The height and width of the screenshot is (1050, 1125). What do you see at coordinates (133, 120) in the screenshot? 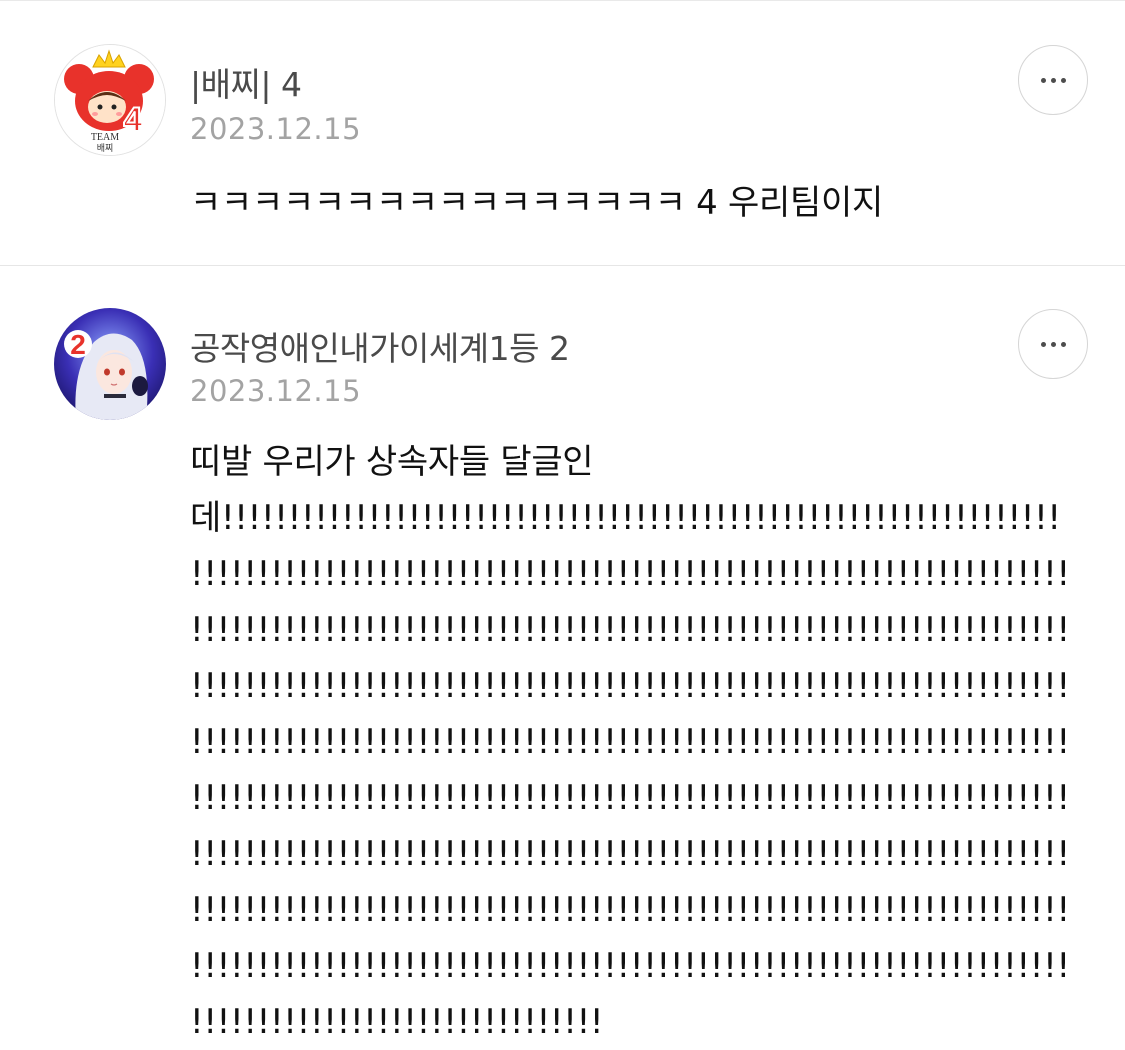
I see `avatar-badge-number: 4` at bounding box center [133, 120].